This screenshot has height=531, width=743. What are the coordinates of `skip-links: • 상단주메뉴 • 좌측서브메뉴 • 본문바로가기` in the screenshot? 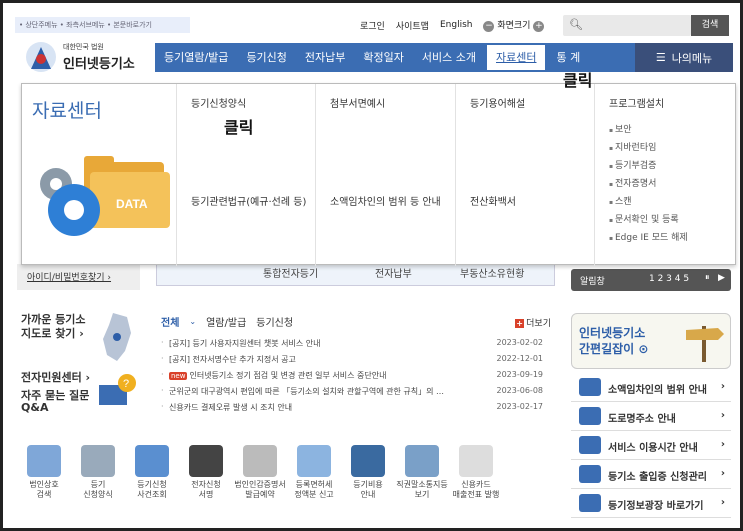 It's located at (102, 25).